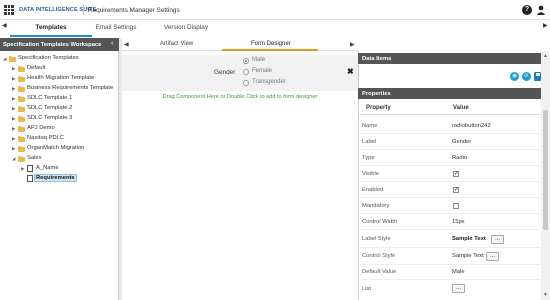 The width and height of the screenshot is (550, 300). What do you see at coordinates (246, 72) in the screenshot?
I see `radio-female` at bounding box center [246, 72].